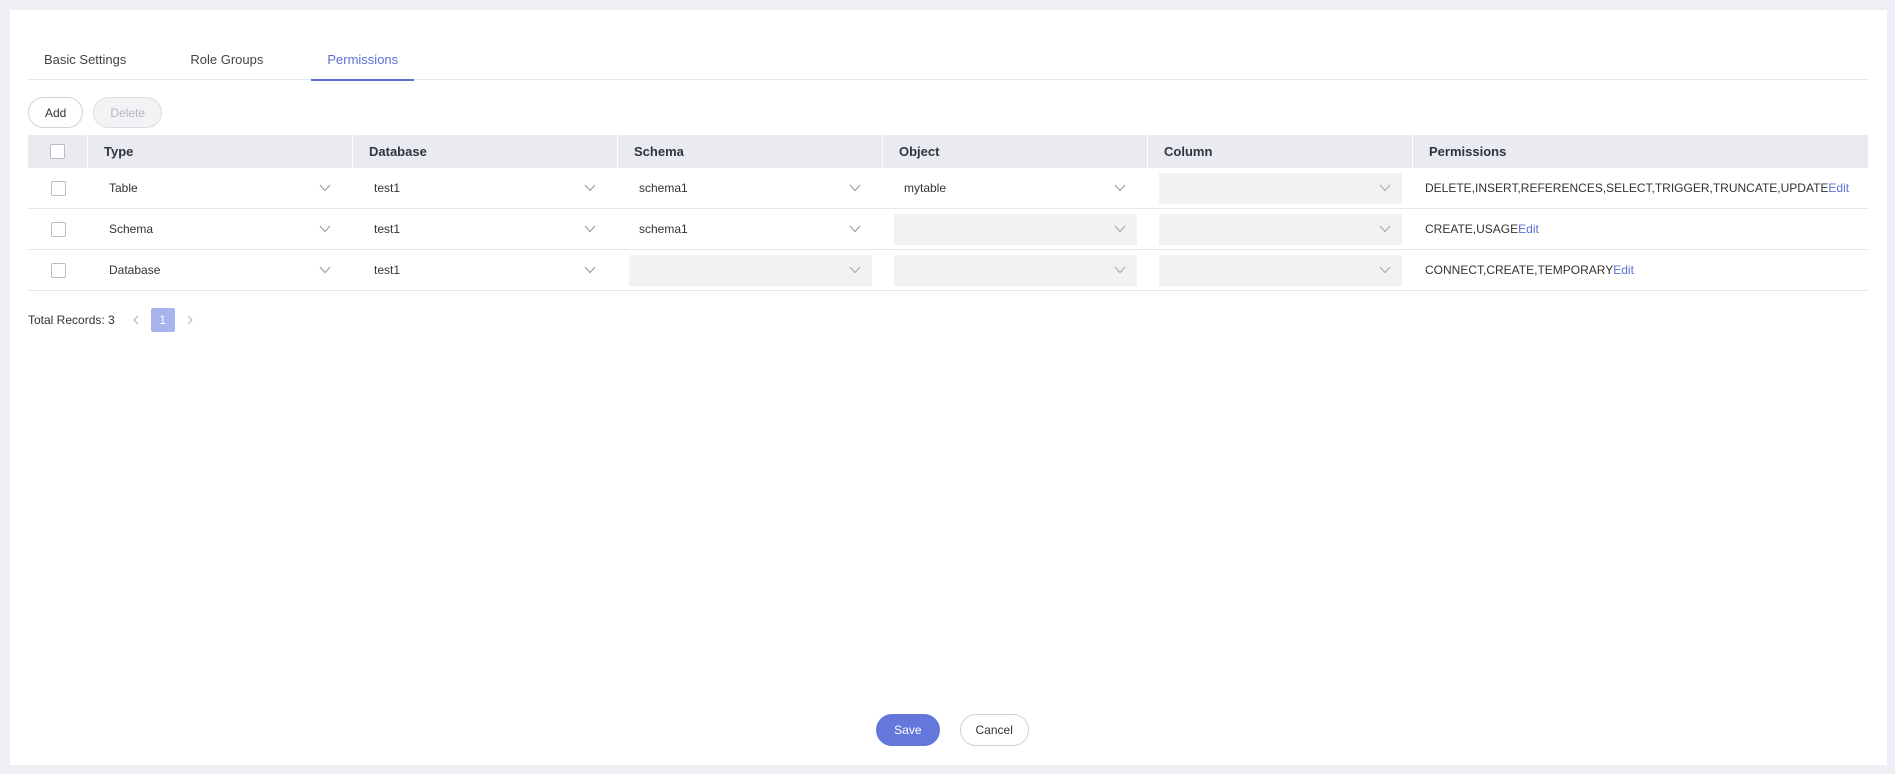 The height and width of the screenshot is (774, 1895). Describe the element at coordinates (123, 188) in the screenshot. I see `type-select-value: Table` at that location.